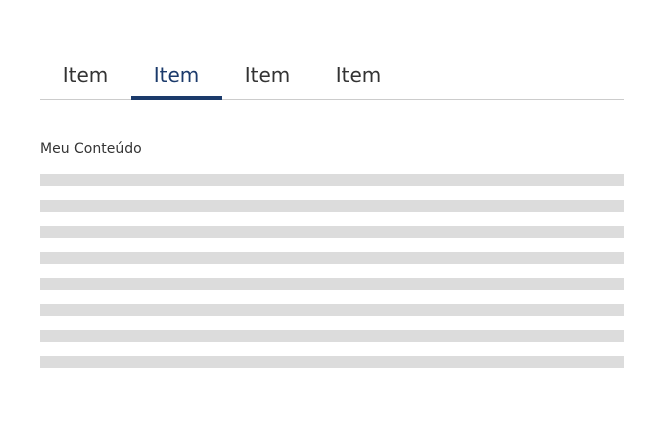  I want to click on tab-item-3: Item, so click(267, 74).